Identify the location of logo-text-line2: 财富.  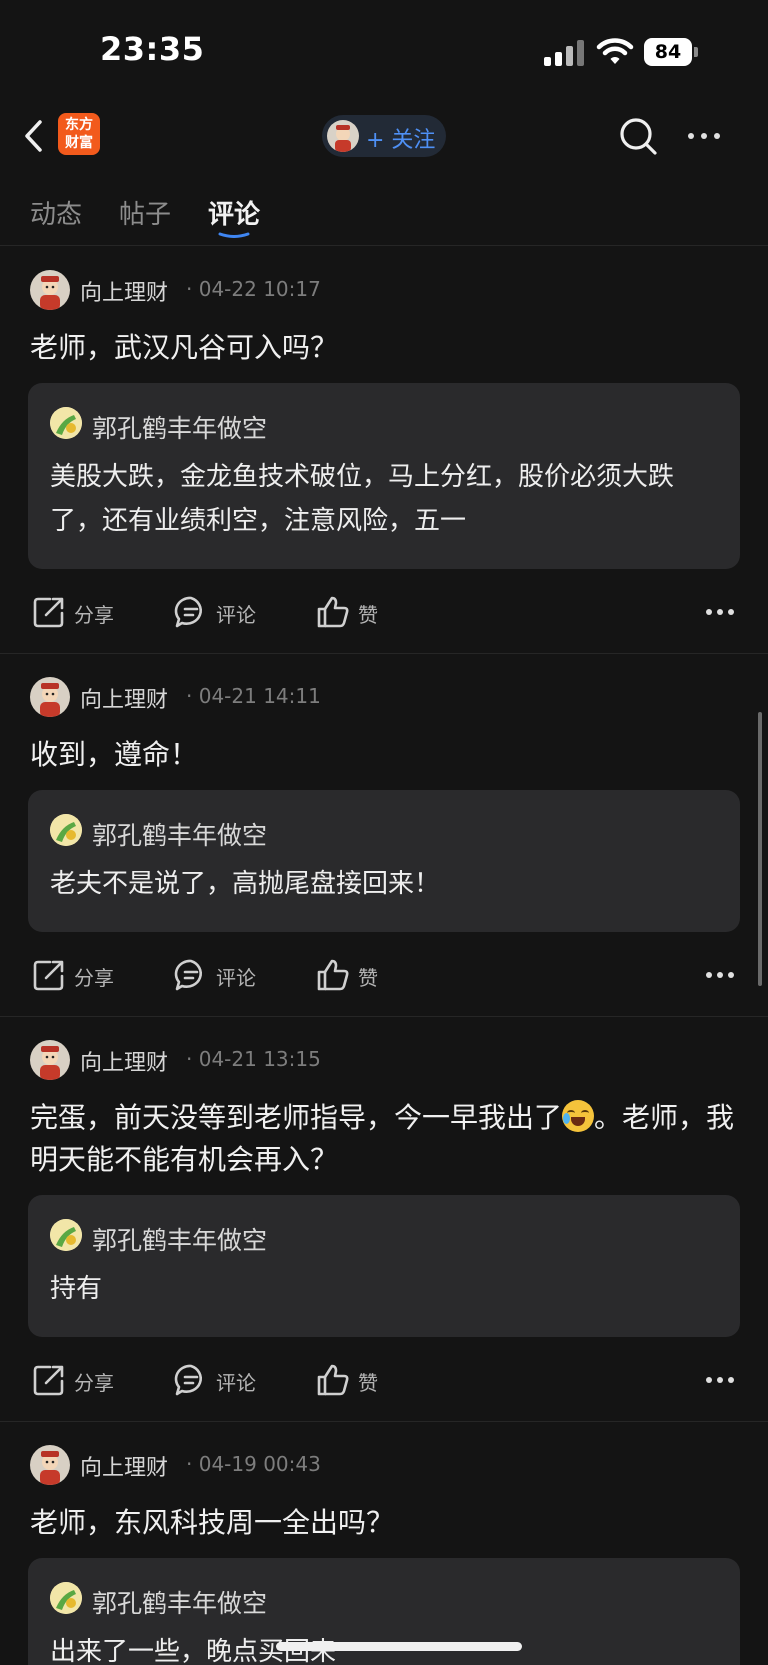
(79, 143).